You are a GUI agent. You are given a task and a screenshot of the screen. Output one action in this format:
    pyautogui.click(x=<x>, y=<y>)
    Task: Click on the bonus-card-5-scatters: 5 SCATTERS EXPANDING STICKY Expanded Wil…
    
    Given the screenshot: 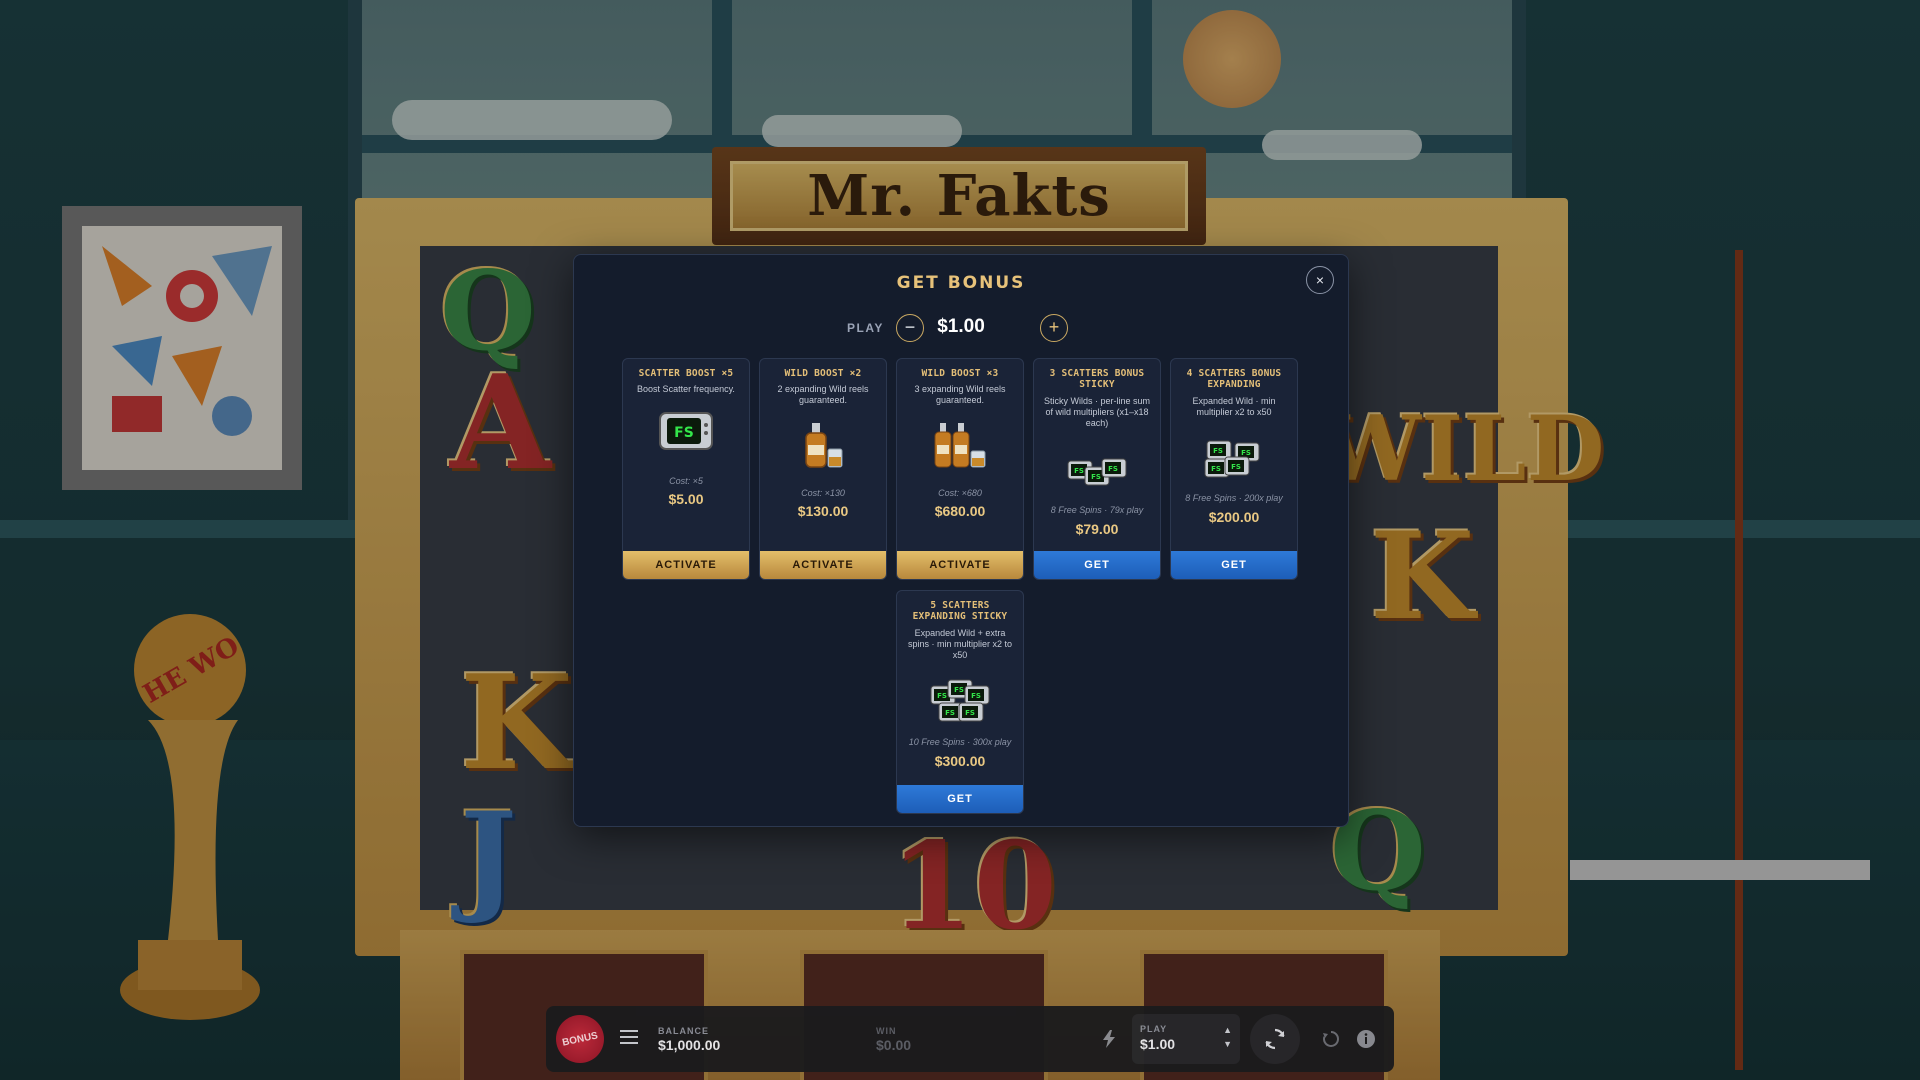 What is the action you would take?
    pyautogui.click(x=960, y=702)
    